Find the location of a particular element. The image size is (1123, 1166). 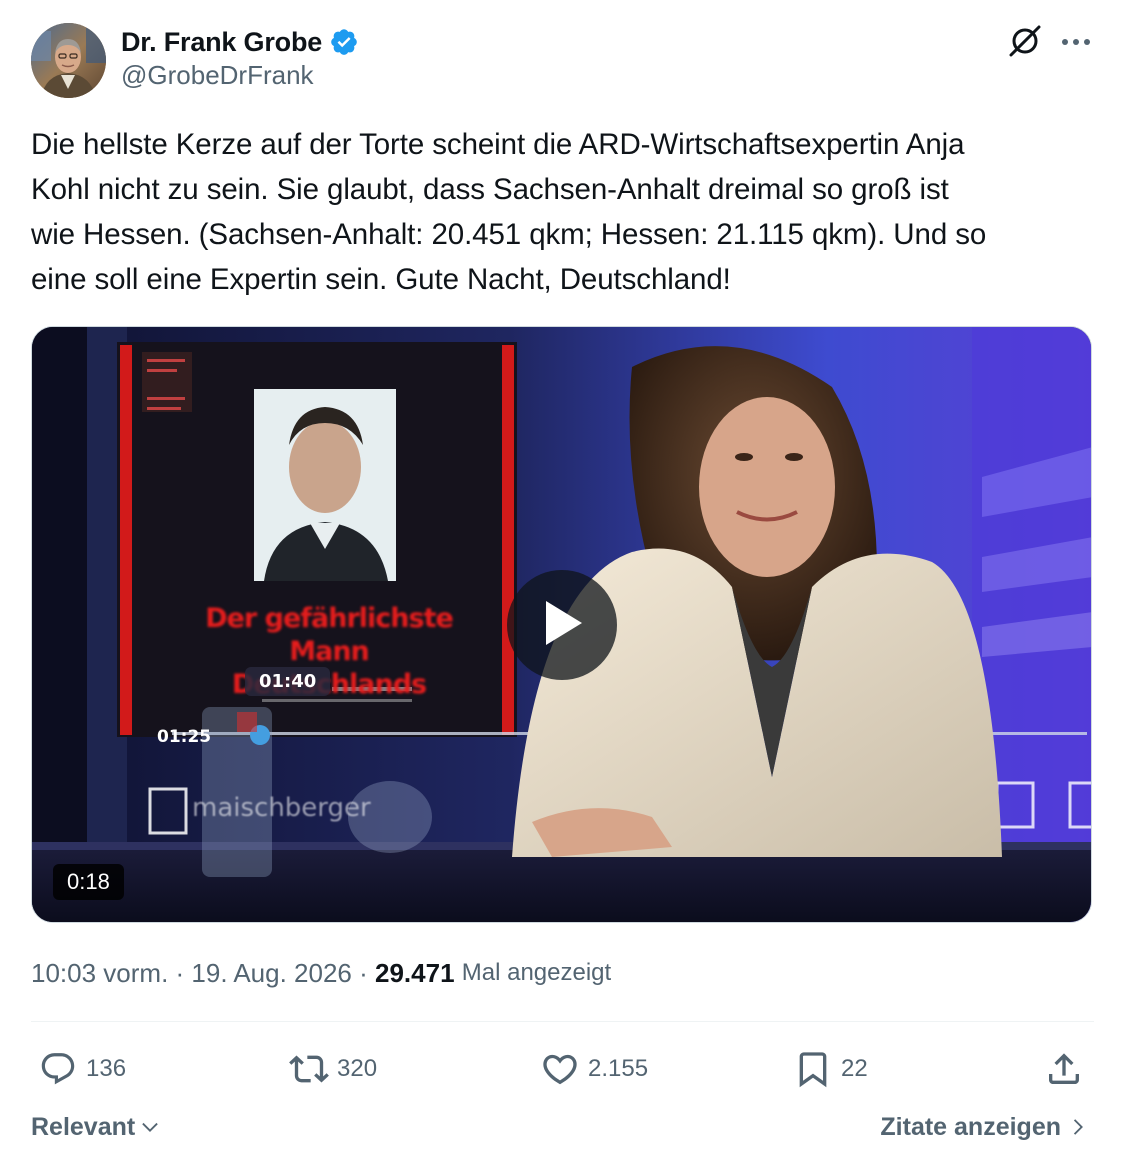

video-inner-current-time: 01:25 is located at coordinates (184, 737).